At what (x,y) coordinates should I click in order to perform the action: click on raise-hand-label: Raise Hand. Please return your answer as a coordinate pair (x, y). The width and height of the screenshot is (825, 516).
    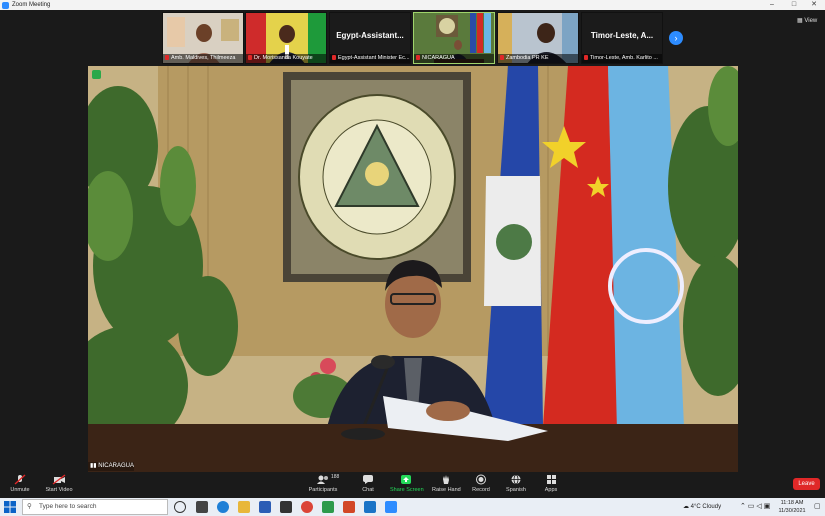
    Looking at the image, I should click on (446, 490).